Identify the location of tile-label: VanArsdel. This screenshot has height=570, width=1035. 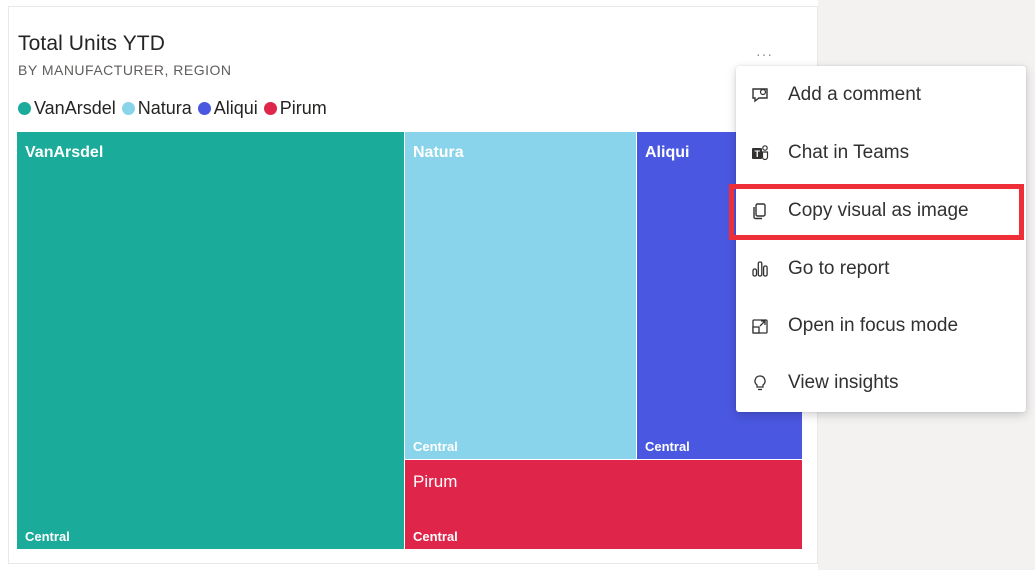
(64, 152).